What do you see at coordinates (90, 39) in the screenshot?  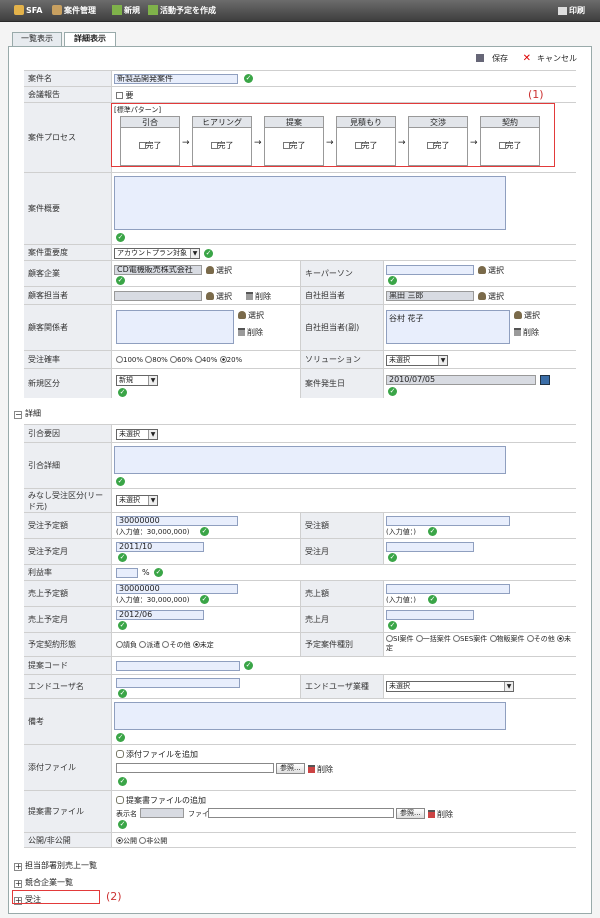 I see `tab-detail: 詳細表示` at bounding box center [90, 39].